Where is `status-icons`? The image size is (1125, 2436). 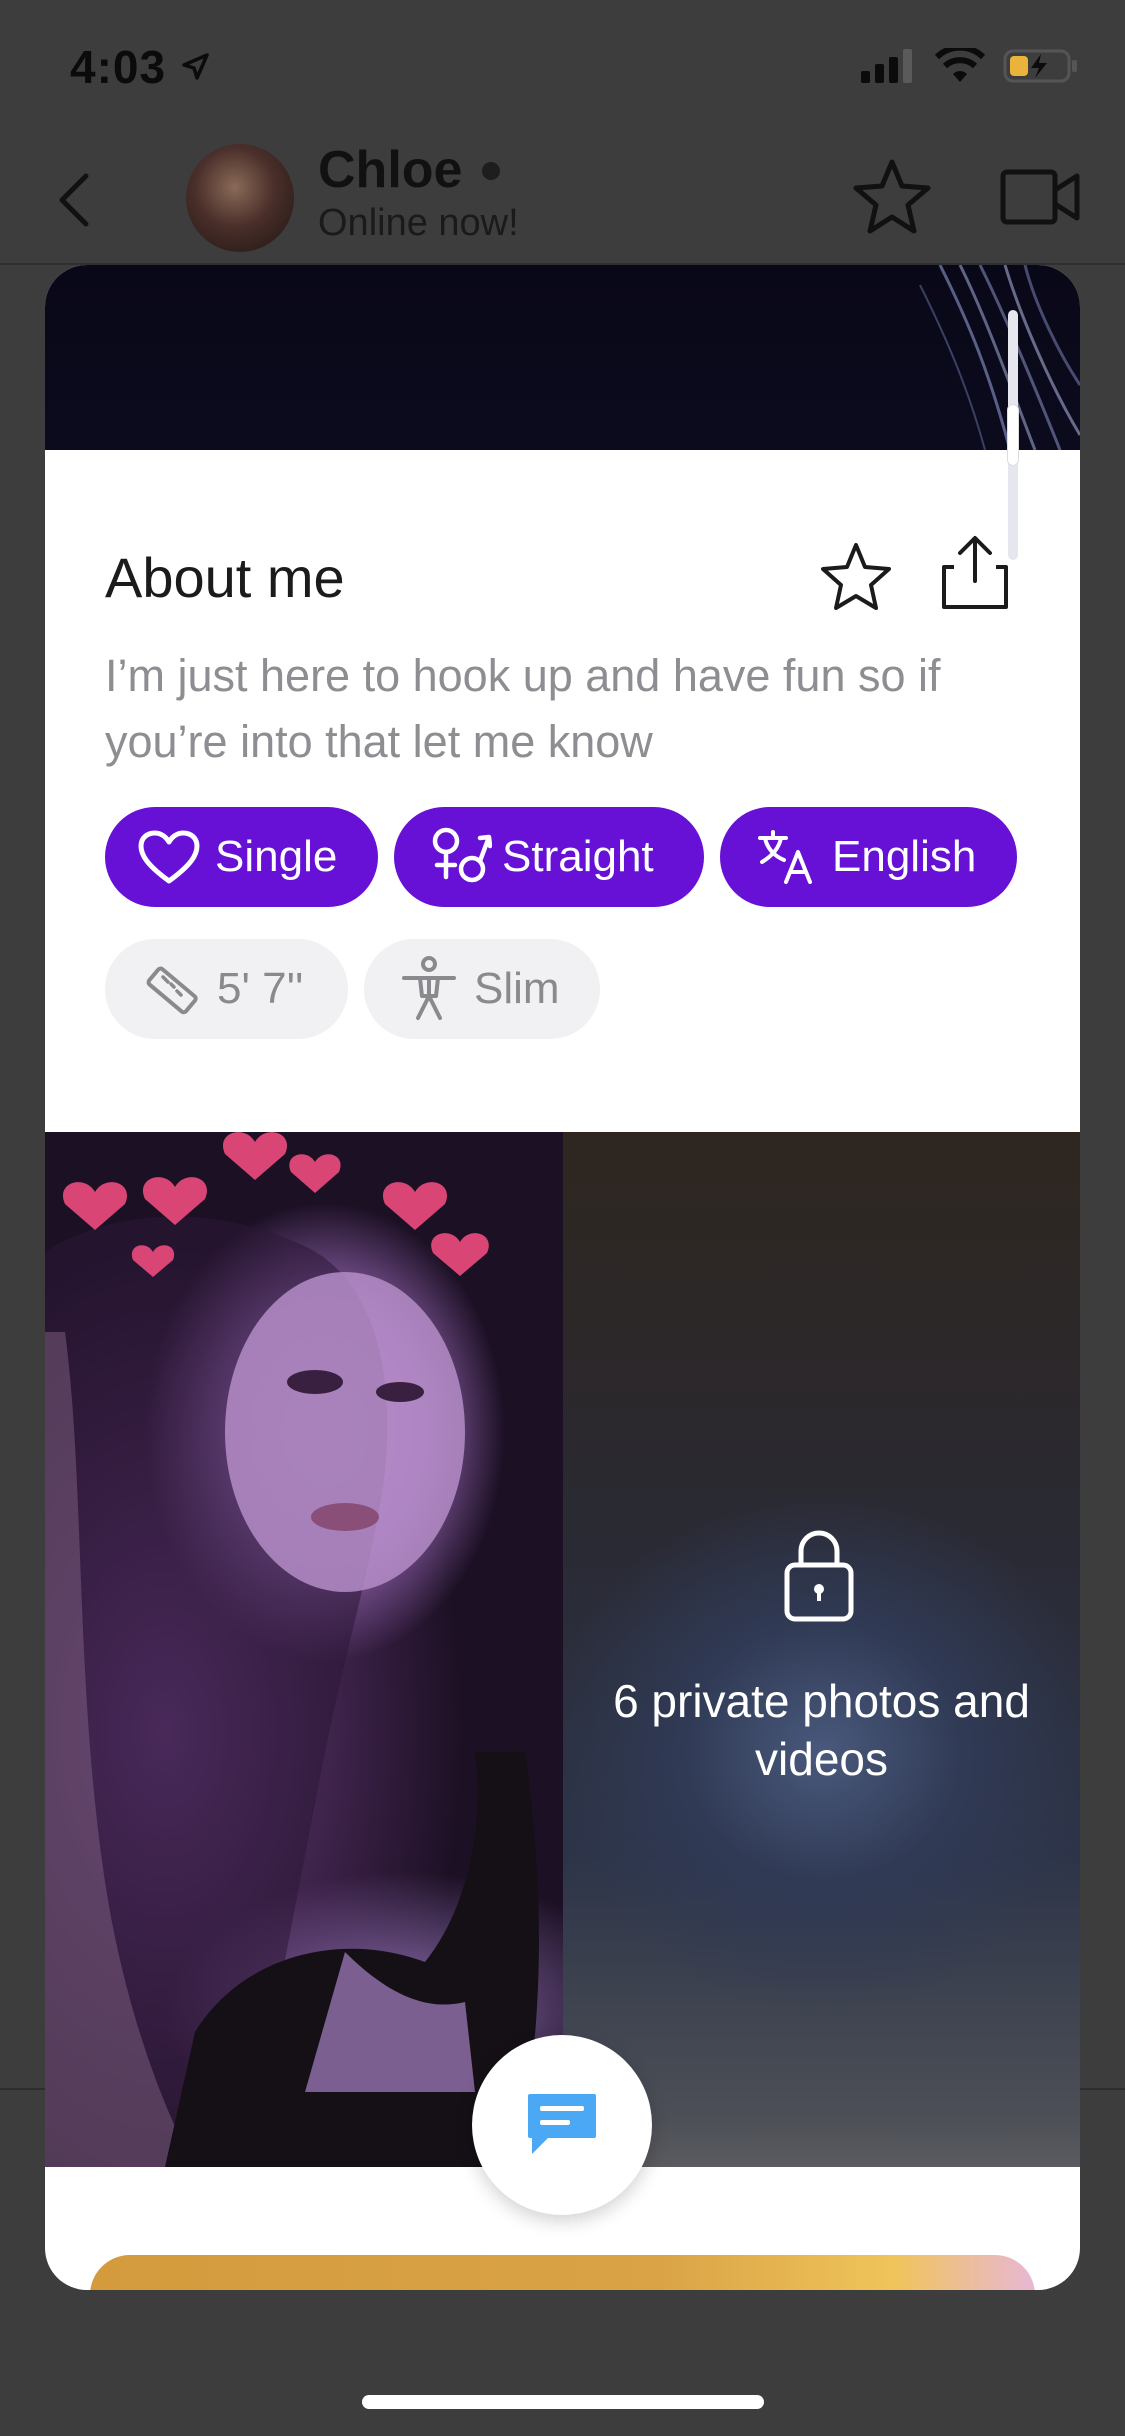 status-icons is located at coordinates (970, 66).